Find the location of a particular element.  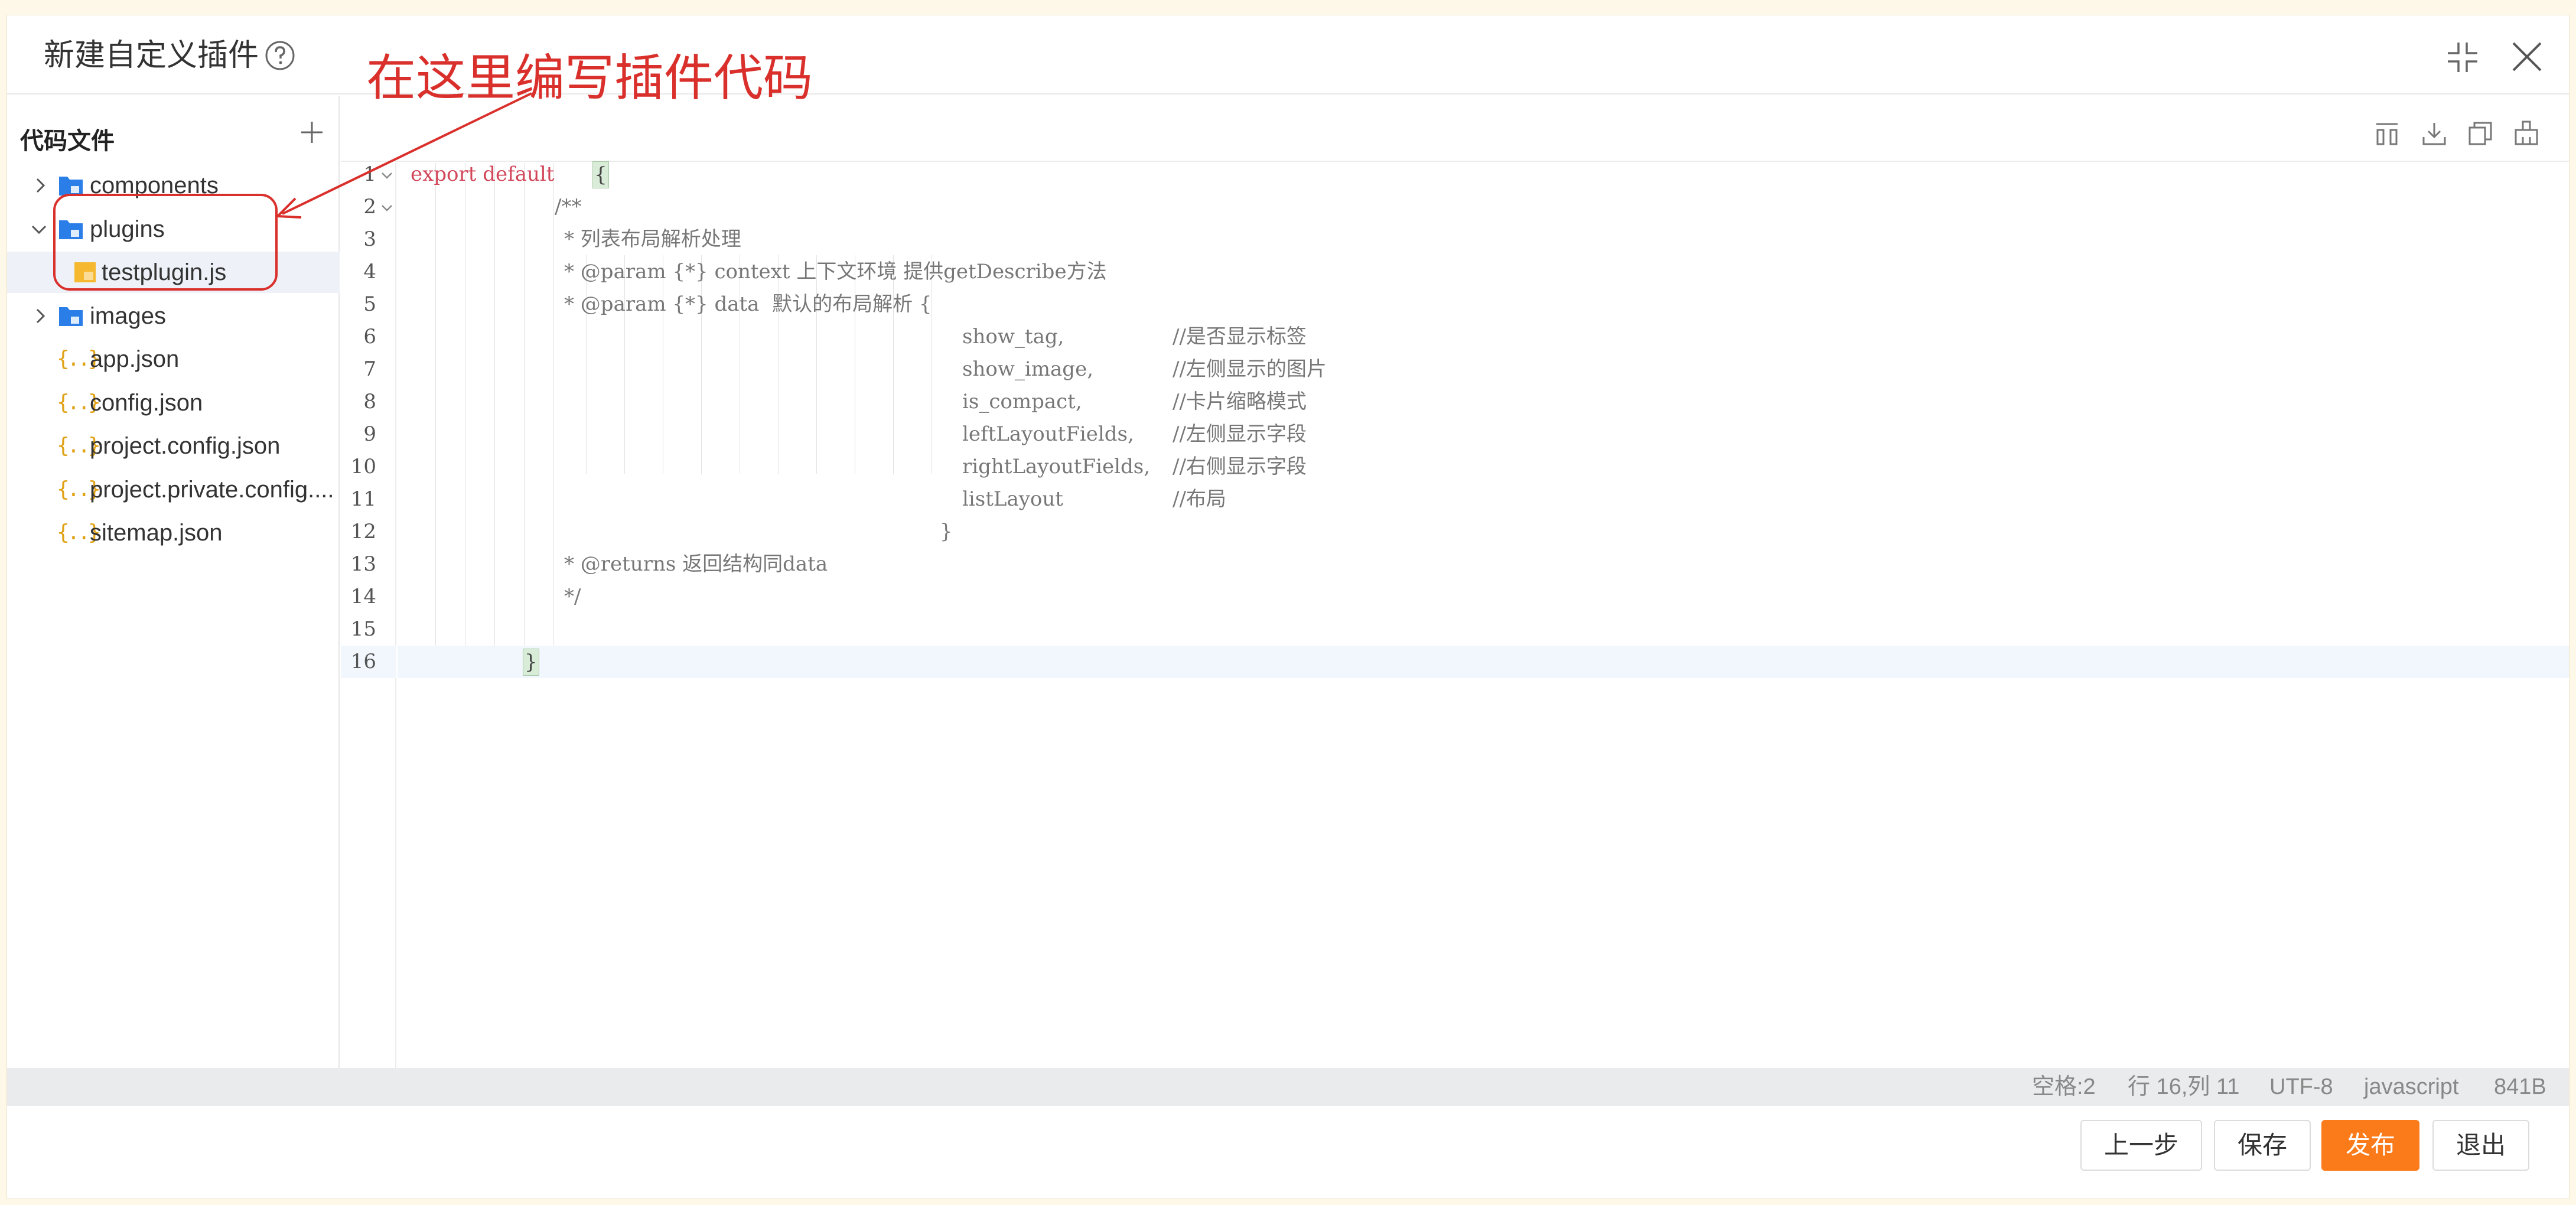

code-line-8: is_compact, //卡片缩略模式 is located at coordinates (1484, 402).